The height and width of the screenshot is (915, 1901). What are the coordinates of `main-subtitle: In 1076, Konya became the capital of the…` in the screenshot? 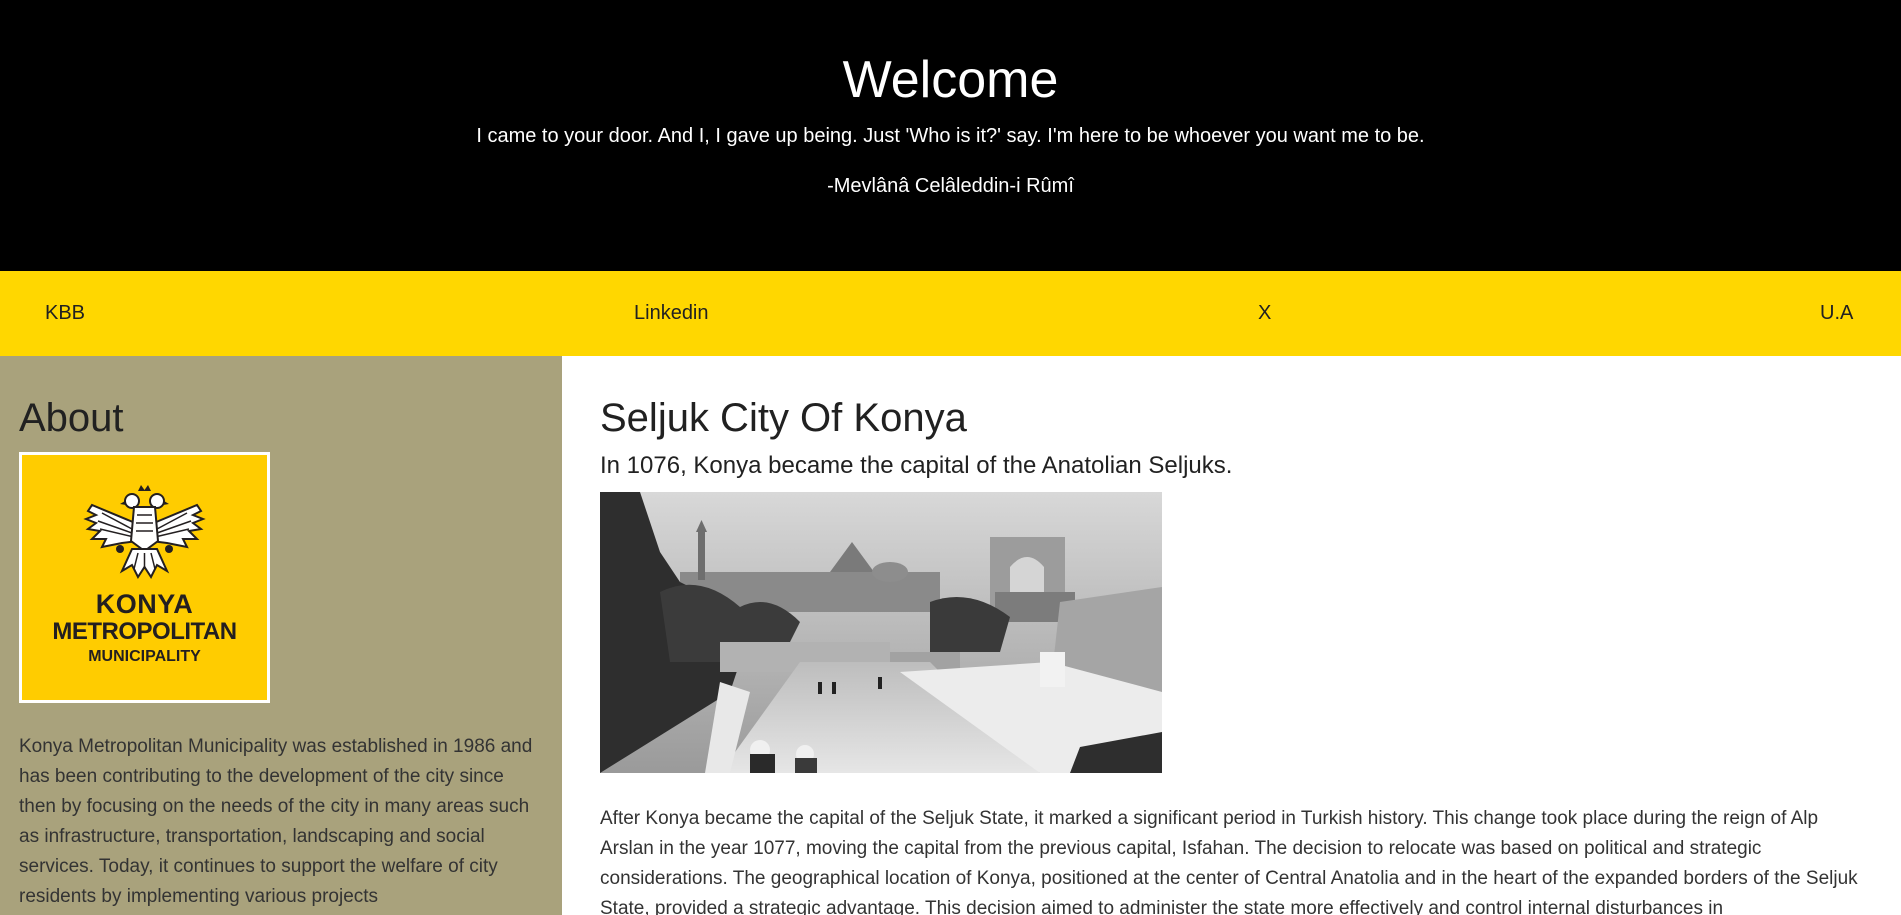 It's located at (916, 465).